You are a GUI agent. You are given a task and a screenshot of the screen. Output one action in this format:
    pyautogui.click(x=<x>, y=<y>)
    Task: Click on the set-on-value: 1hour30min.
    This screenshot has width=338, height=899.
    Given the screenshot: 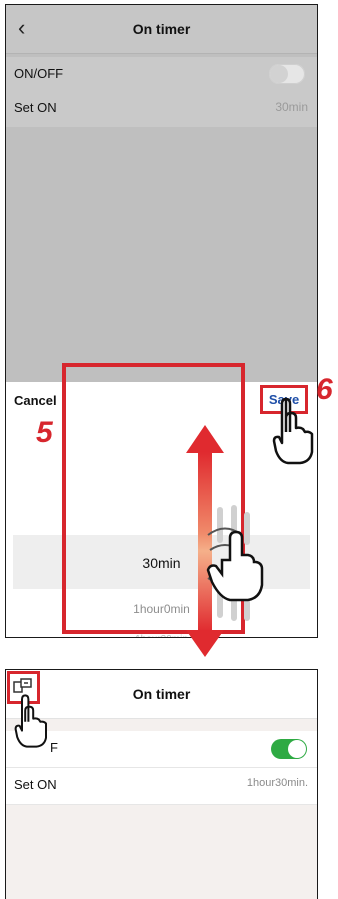 What is the action you would take?
    pyautogui.click(x=277, y=783)
    